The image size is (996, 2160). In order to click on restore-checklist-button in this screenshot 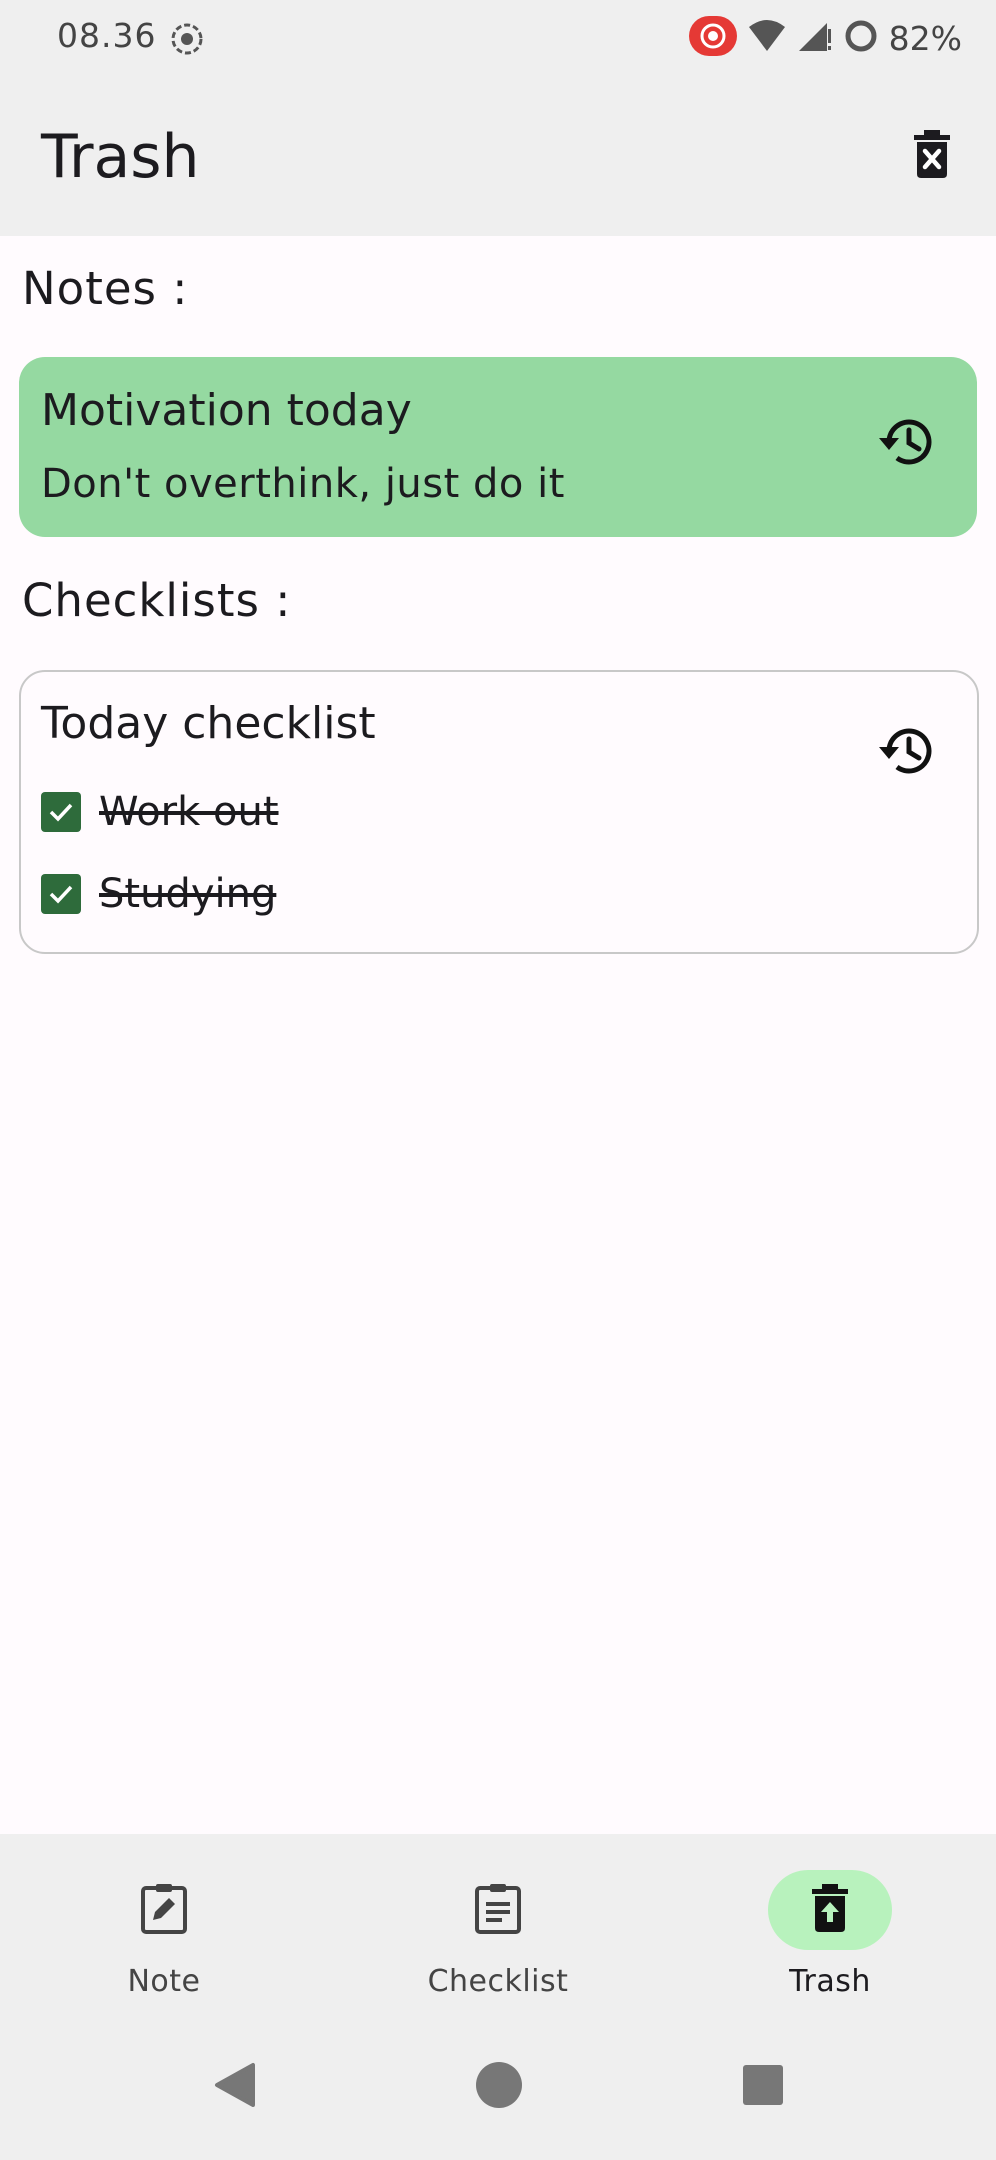, I will do `click(906, 753)`.